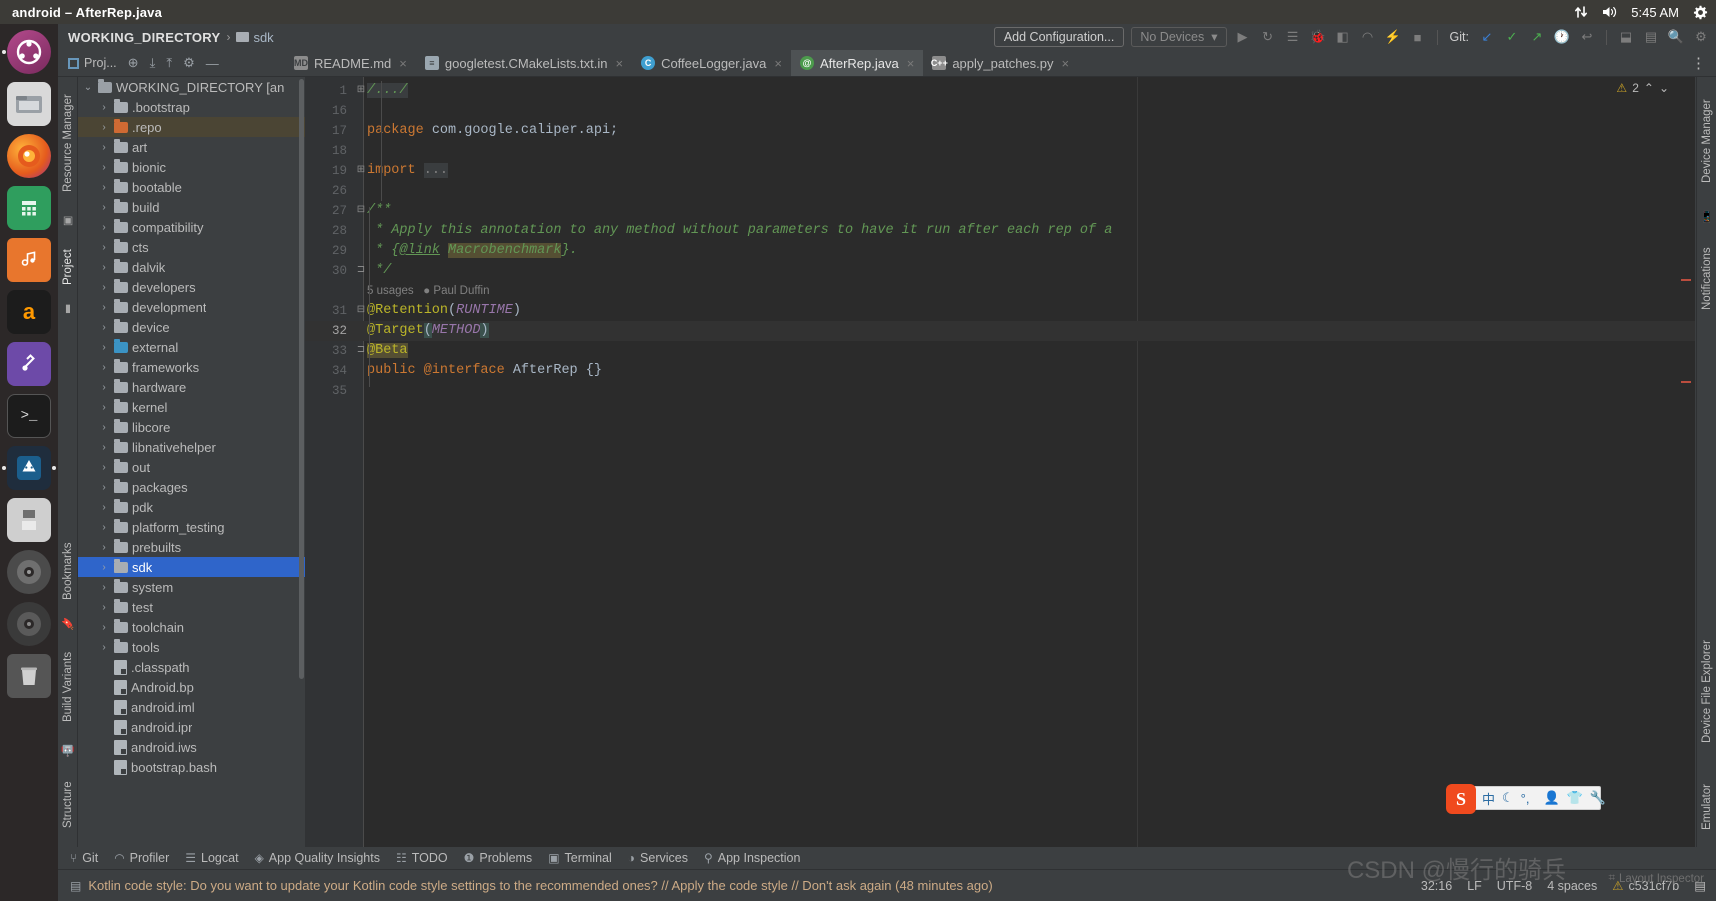 The height and width of the screenshot is (901, 1716). Describe the element at coordinates (1343, 37) in the screenshot. I see `attach-debugger-icon: ◧` at that location.